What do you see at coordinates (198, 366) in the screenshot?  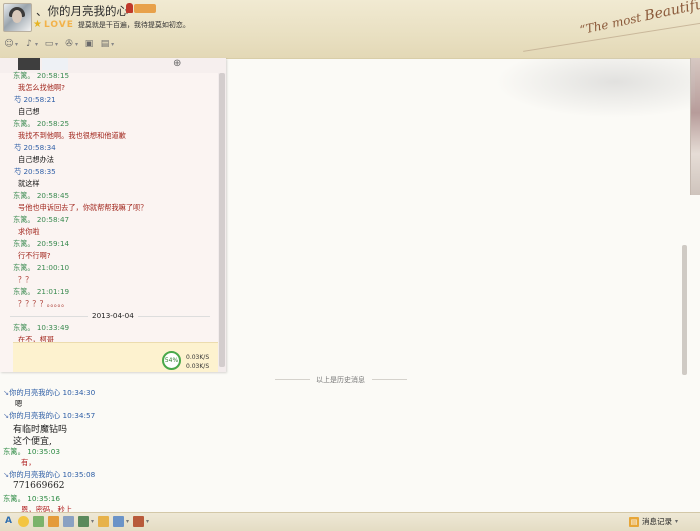 I see `download-rate: 0.03K/S` at bounding box center [198, 366].